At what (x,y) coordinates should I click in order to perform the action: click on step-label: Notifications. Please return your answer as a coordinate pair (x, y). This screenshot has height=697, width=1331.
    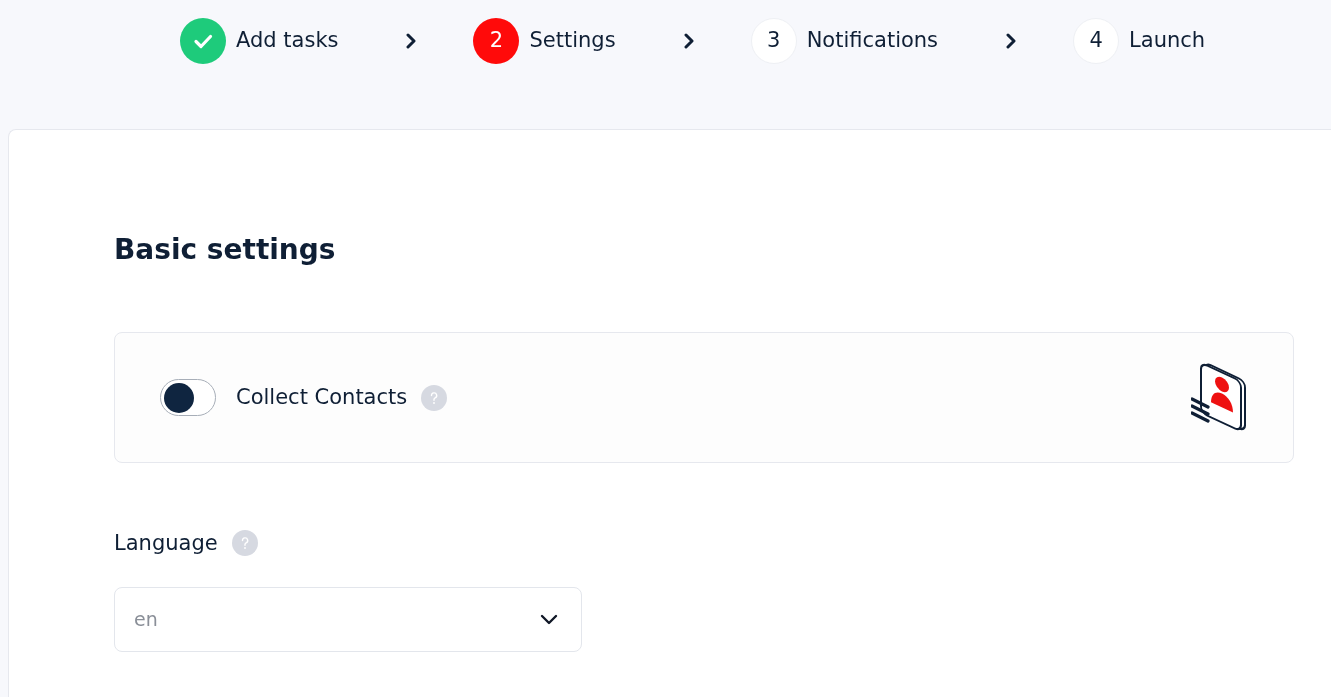
    Looking at the image, I should click on (872, 41).